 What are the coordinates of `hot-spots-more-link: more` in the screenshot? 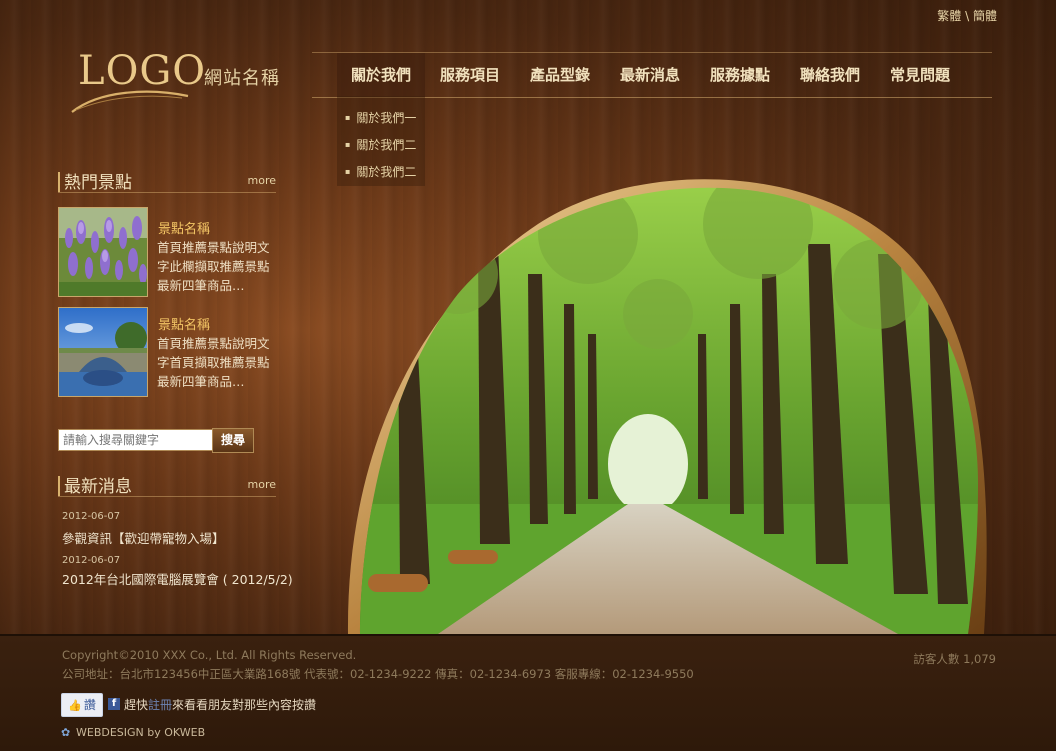 It's located at (262, 180).